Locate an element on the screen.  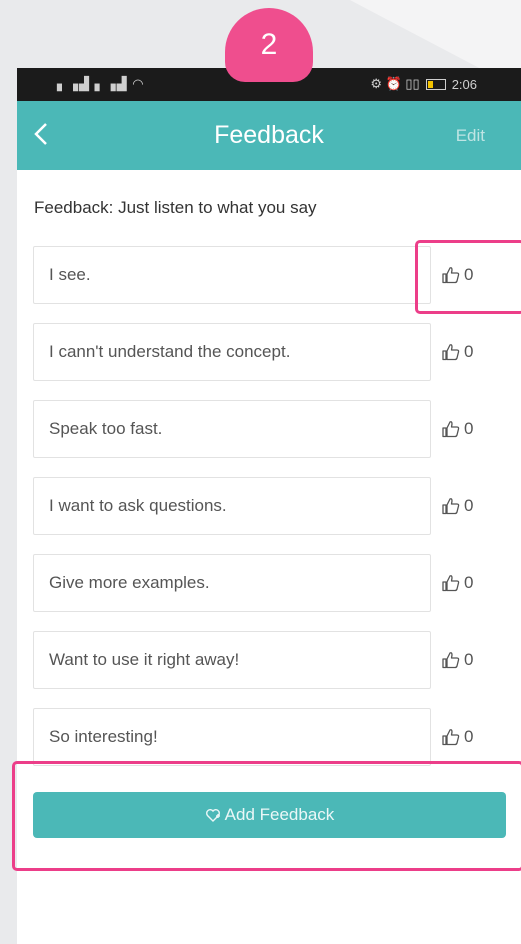
signal-wifi-indicators: ▖▗▟ ▖▗▟ ◠ is located at coordinates (101, 83).